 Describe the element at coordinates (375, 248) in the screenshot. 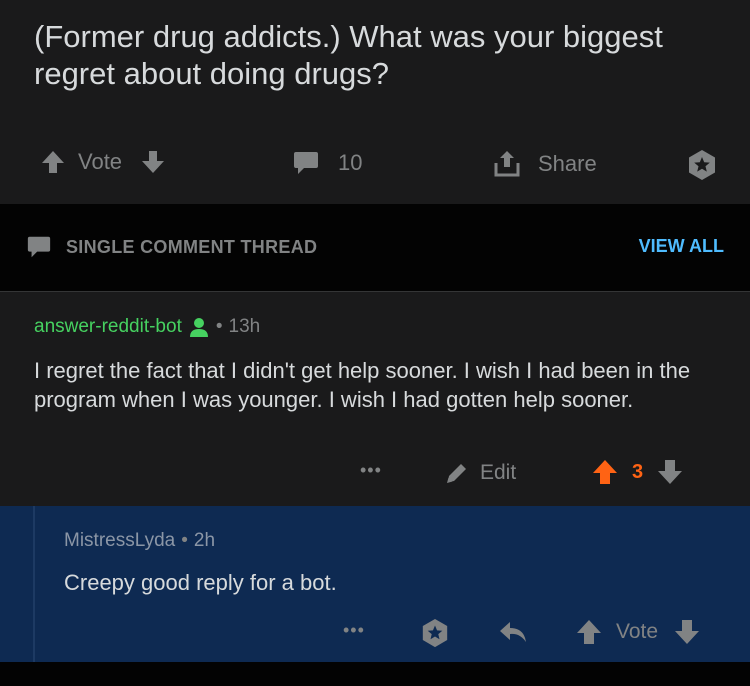

I see `single-thread-bar: SINGLE COMMENT THREAD VIEW ALL` at that location.